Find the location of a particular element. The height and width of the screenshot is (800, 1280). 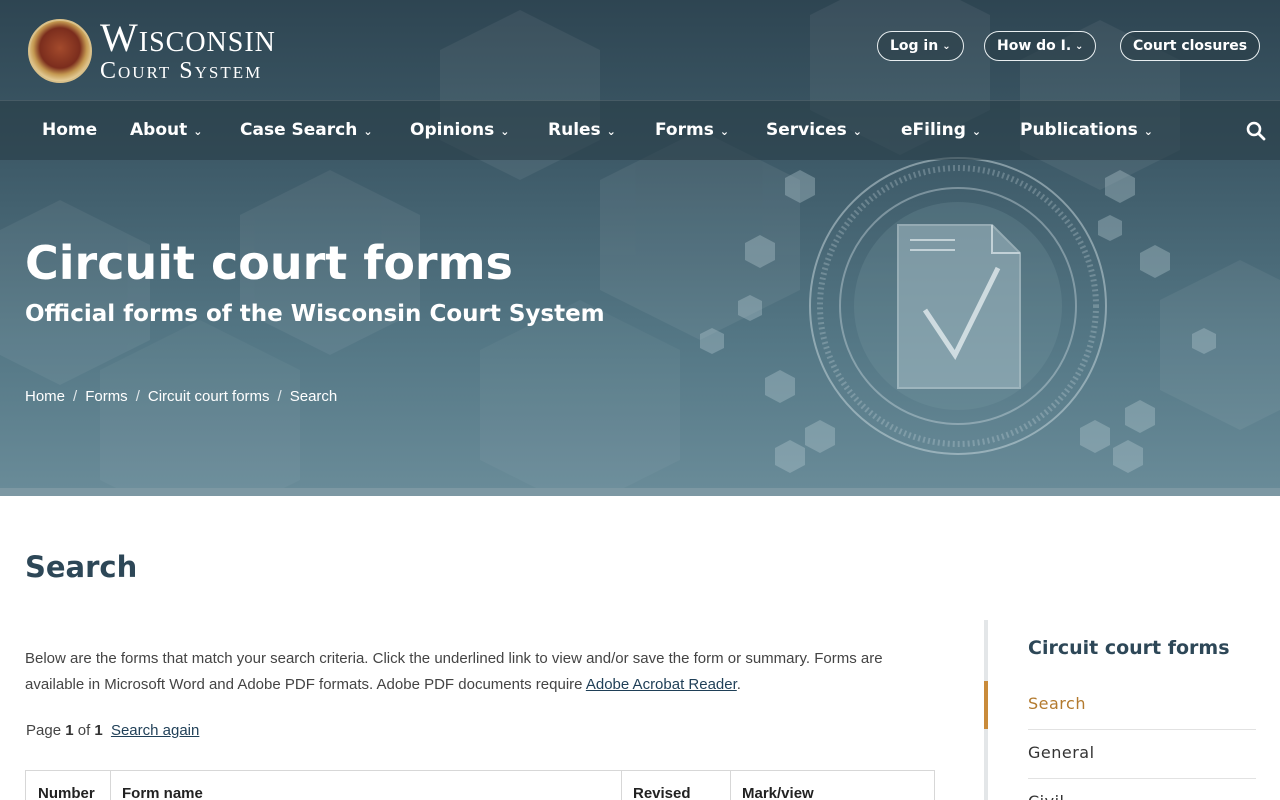

nav-label: Rules is located at coordinates (574, 130).